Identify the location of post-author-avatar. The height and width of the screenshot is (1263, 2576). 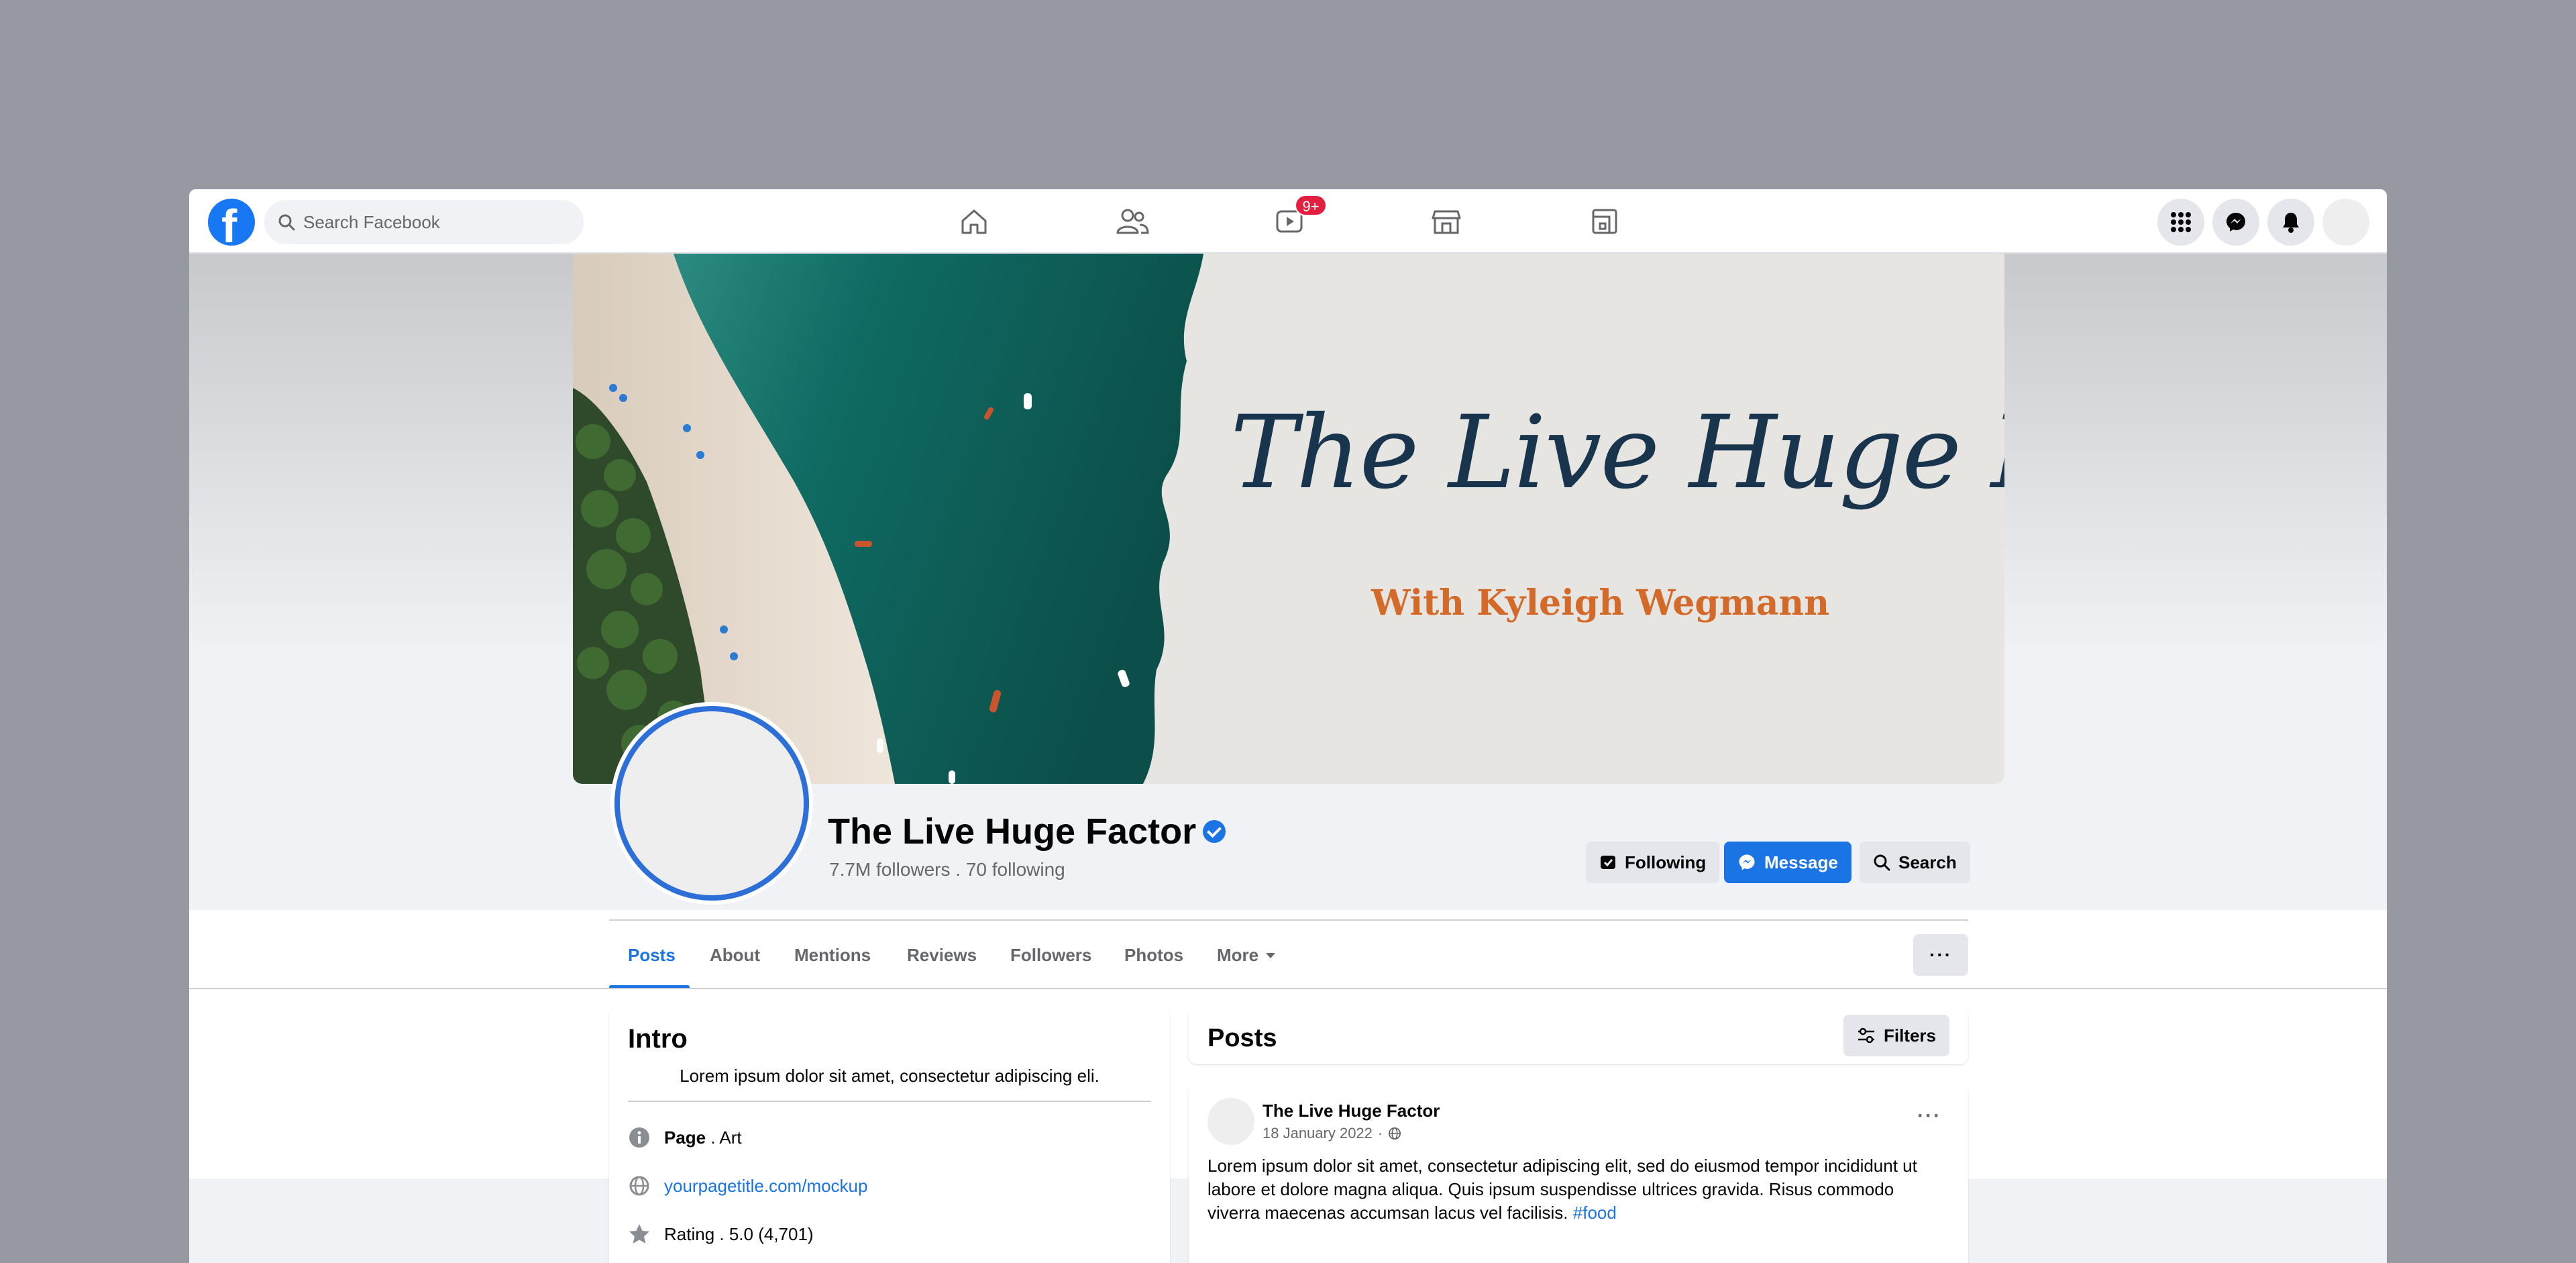
(1231, 1121).